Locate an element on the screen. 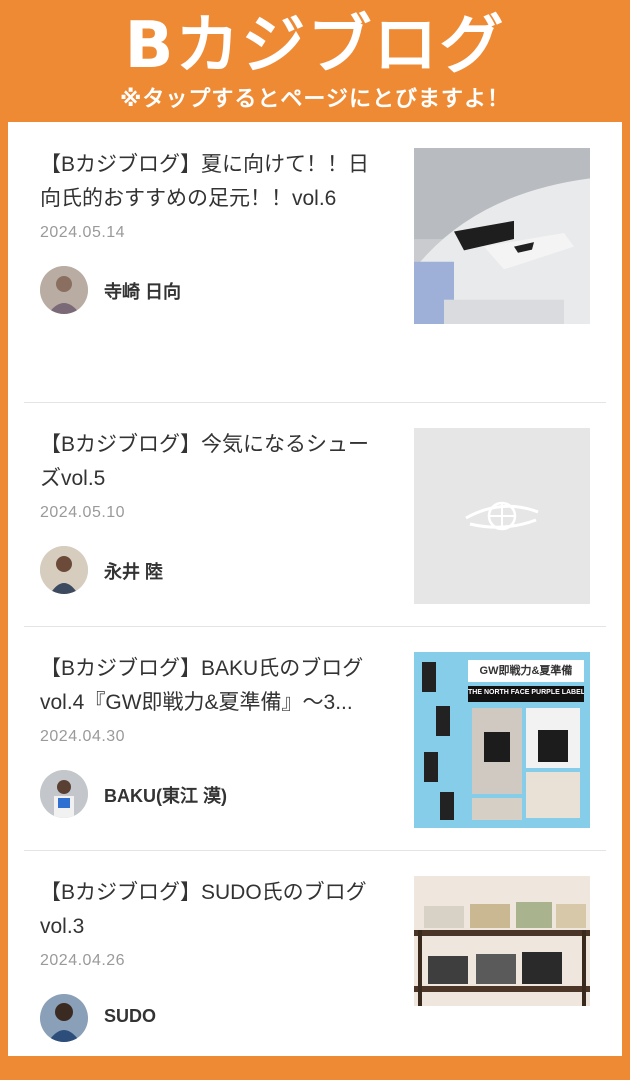 The image size is (630, 1080). blog-logo-title: Bカジブログ is located at coordinates (315, 46).